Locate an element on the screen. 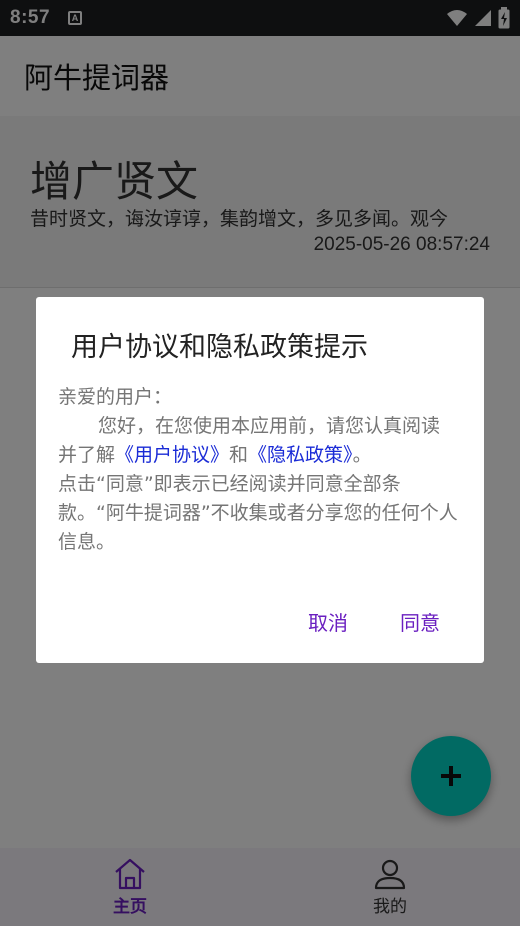  dialog-paragraph-1: 您好，在您使用本应用前，请您认真阅读并了解《用户协议》和《隐私政策》。 is located at coordinates (258, 441).